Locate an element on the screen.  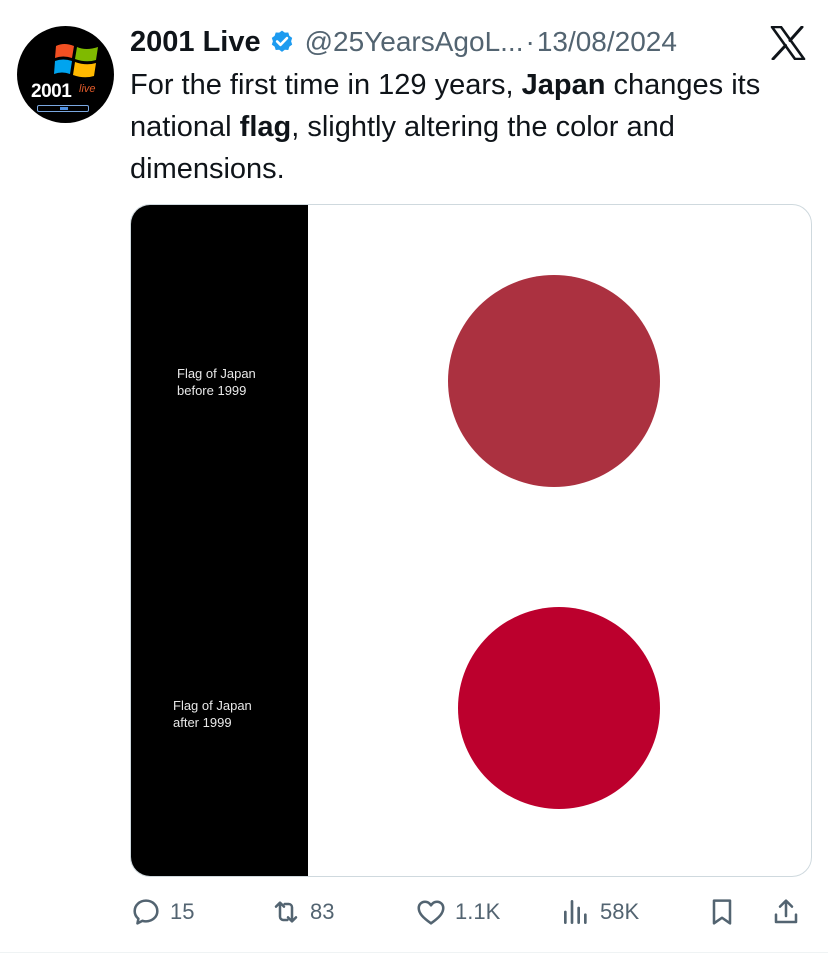
views-button: 58K is located at coordinates (599, 912).